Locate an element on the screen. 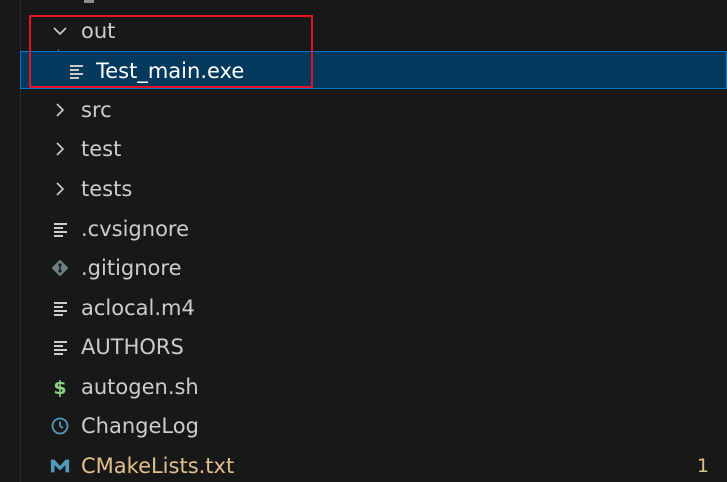  tree-item-label: autogen.sh is located at coordinates (140, 387).